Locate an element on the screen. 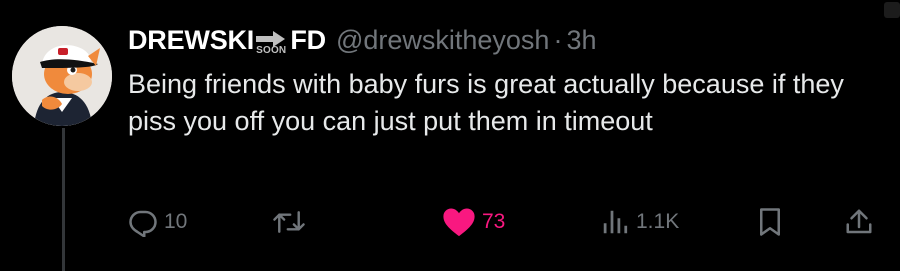  heart-icon is located at coordinates (459, 222).